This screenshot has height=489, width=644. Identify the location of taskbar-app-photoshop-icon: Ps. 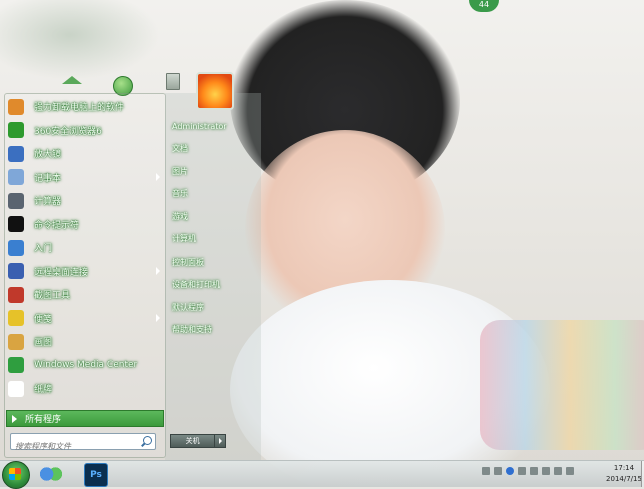
(96, 475).